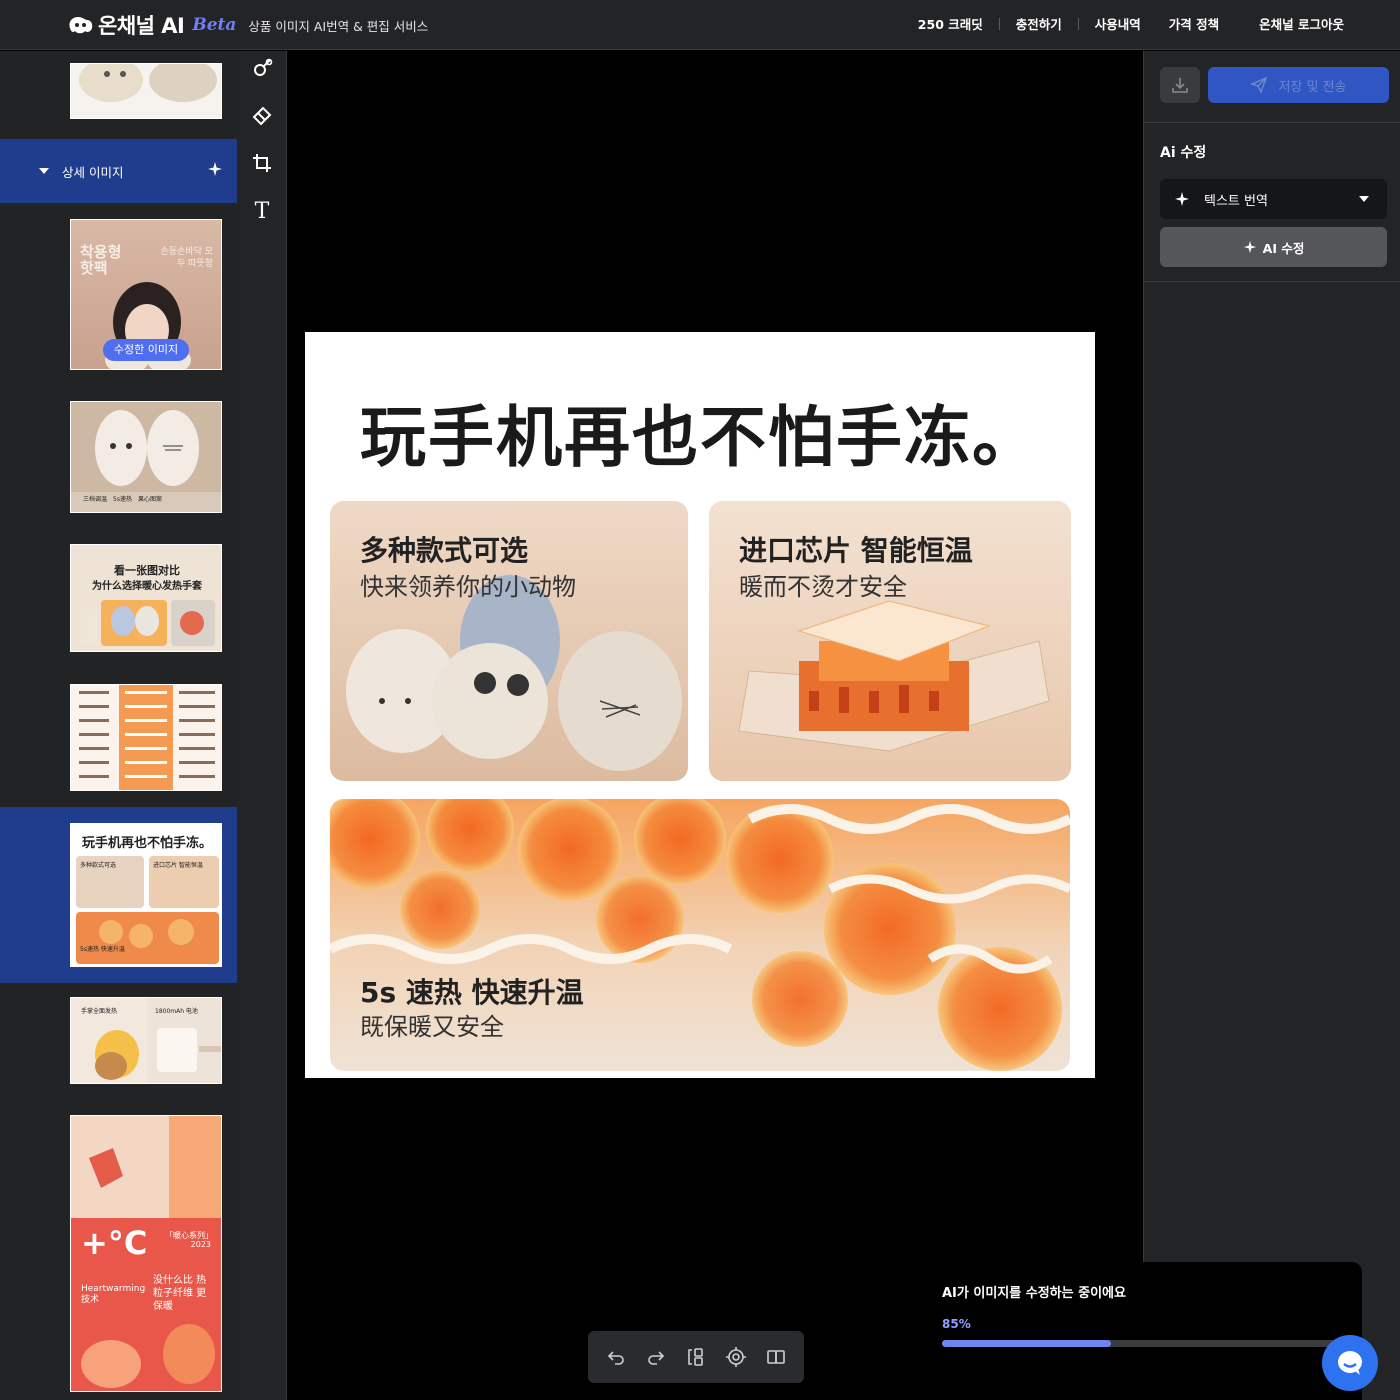  Describe the element at coordinates (93, 172) in the screenshot. I see `section-label: 상세 이미지` at that location.